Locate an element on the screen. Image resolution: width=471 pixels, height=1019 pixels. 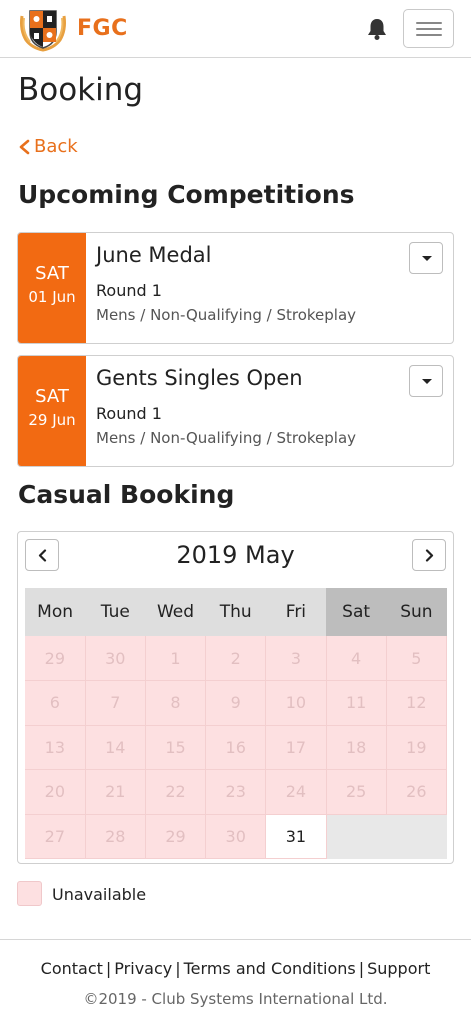
chevron-right-icon is located at coordinates (429, 555).